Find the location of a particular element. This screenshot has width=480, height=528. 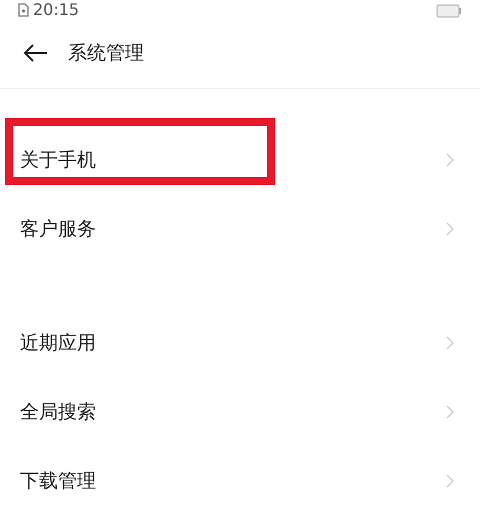

back-button is located at coordinates (35, 53).